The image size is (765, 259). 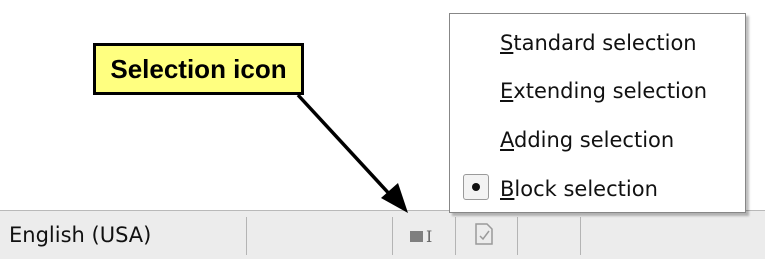 I want to click on menu-item-extending-selection: Extending selection, so click(x=603, y=91).